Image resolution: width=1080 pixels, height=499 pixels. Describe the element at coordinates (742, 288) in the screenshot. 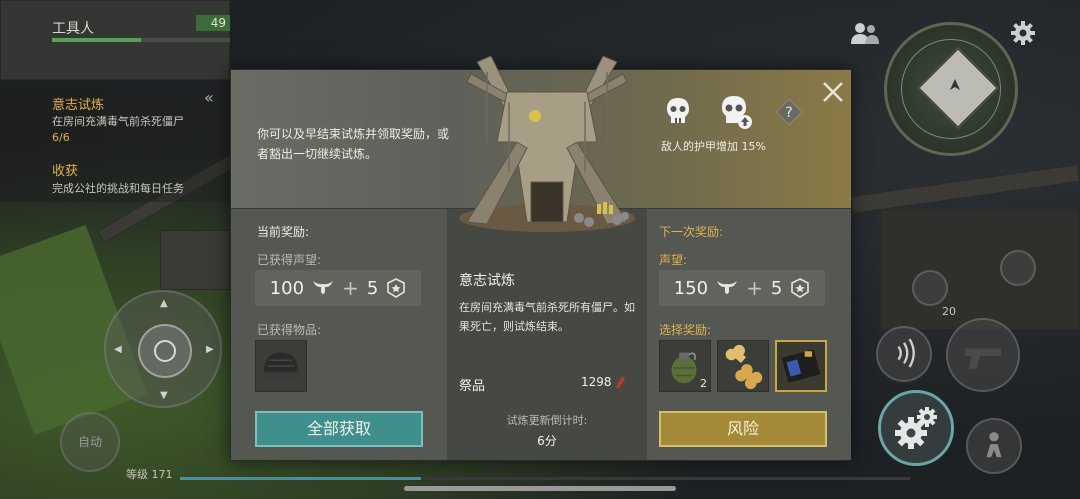

I see `next-rep-box: 150 + 5` at that location.